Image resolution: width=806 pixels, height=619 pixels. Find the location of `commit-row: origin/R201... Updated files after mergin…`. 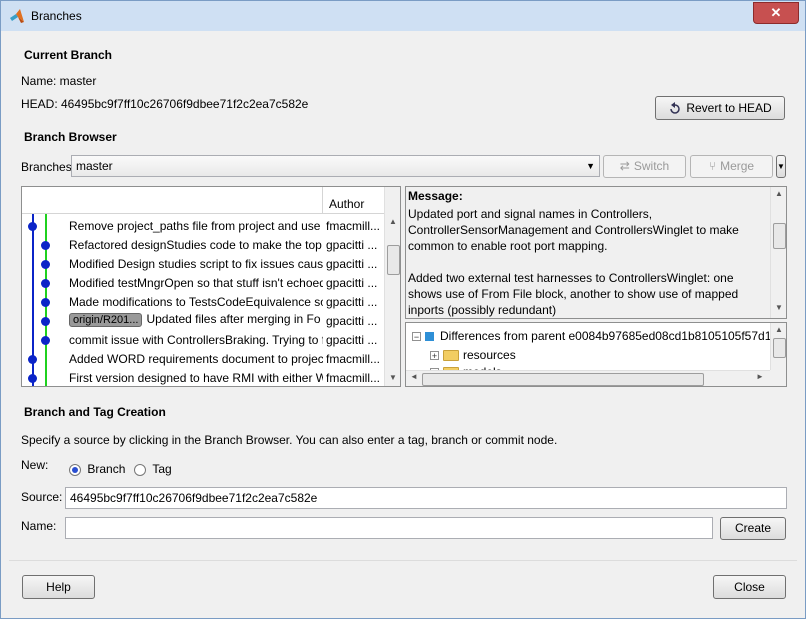

commit-row: origin/R201... Updated files after mergin… is located at coordinates (202, 321).